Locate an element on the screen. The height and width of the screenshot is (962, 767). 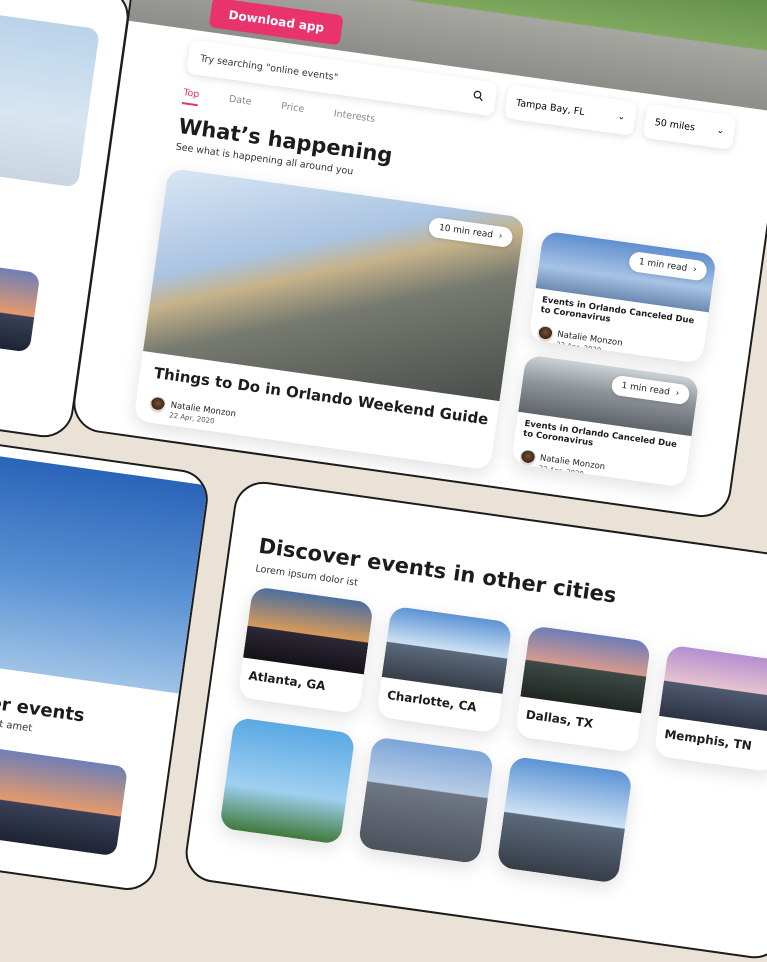
tab-interests: Interests is located at coordinates (354, 119).